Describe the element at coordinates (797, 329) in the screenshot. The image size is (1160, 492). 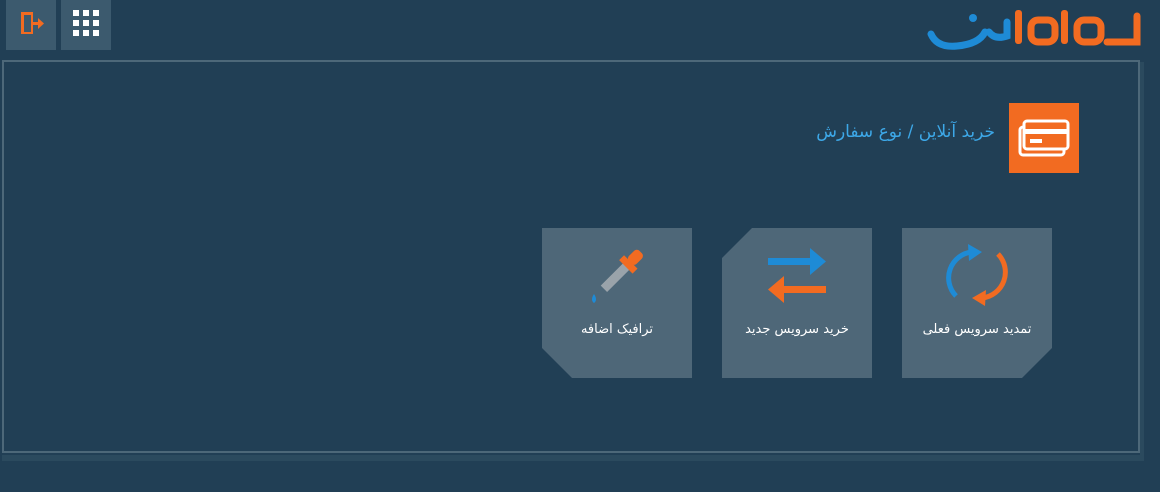
I see `new-service-label: خرید سرویس جدید` at that location.